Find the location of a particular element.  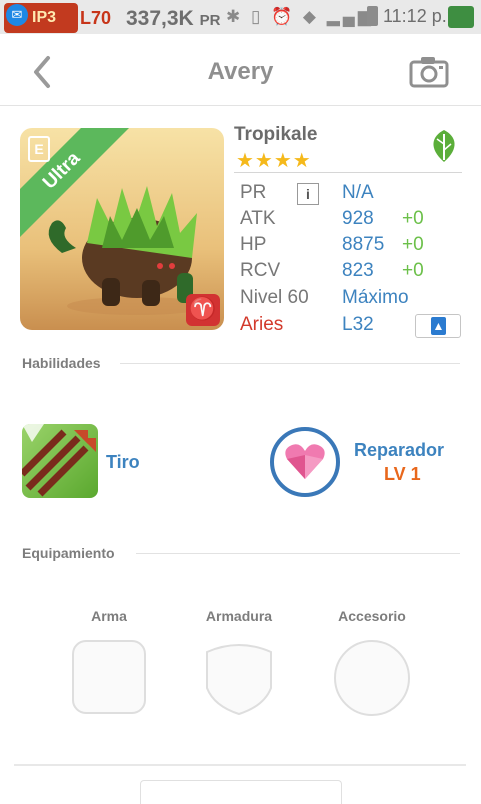

stat-value: L32 is located at coordinates (358, 324).